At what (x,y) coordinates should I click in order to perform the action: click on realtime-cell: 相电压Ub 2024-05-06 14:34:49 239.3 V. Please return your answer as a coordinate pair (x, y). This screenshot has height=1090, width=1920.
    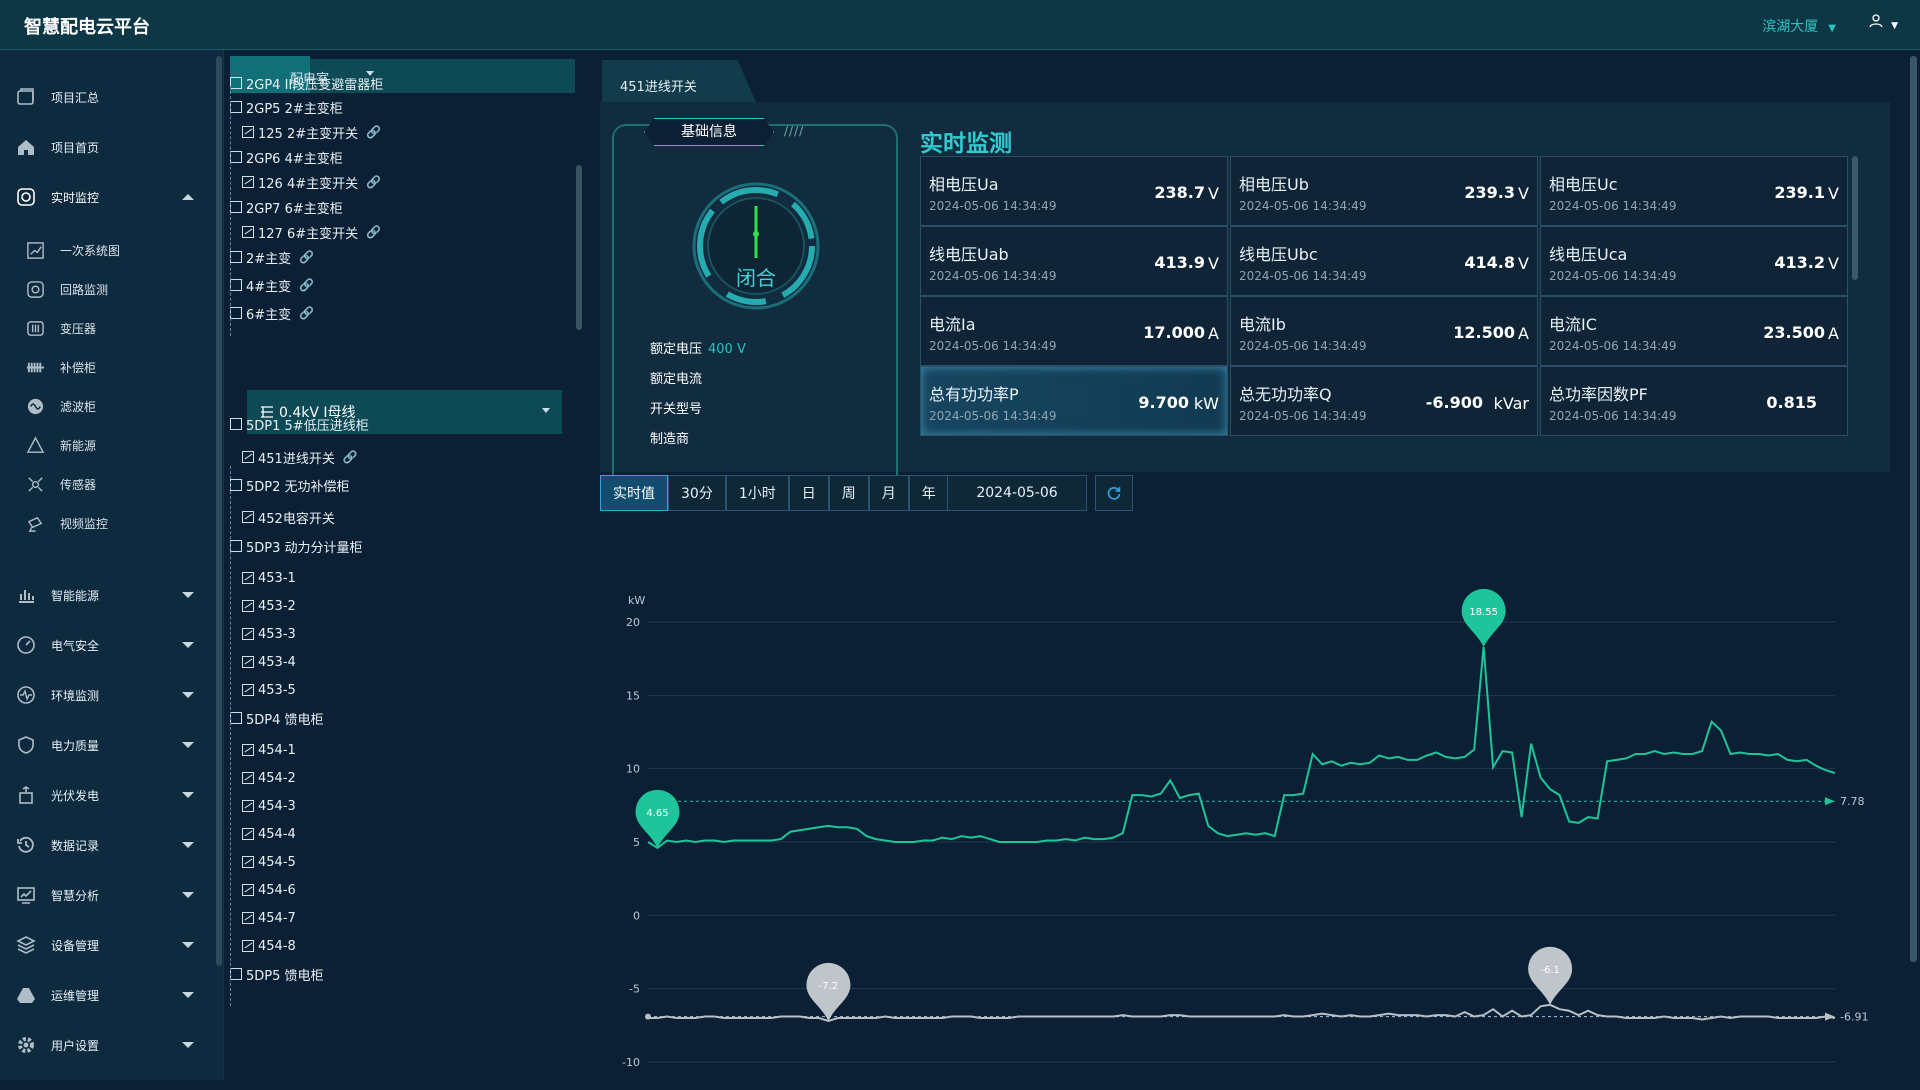
    Looking at the image, I should click on (1384, 191).